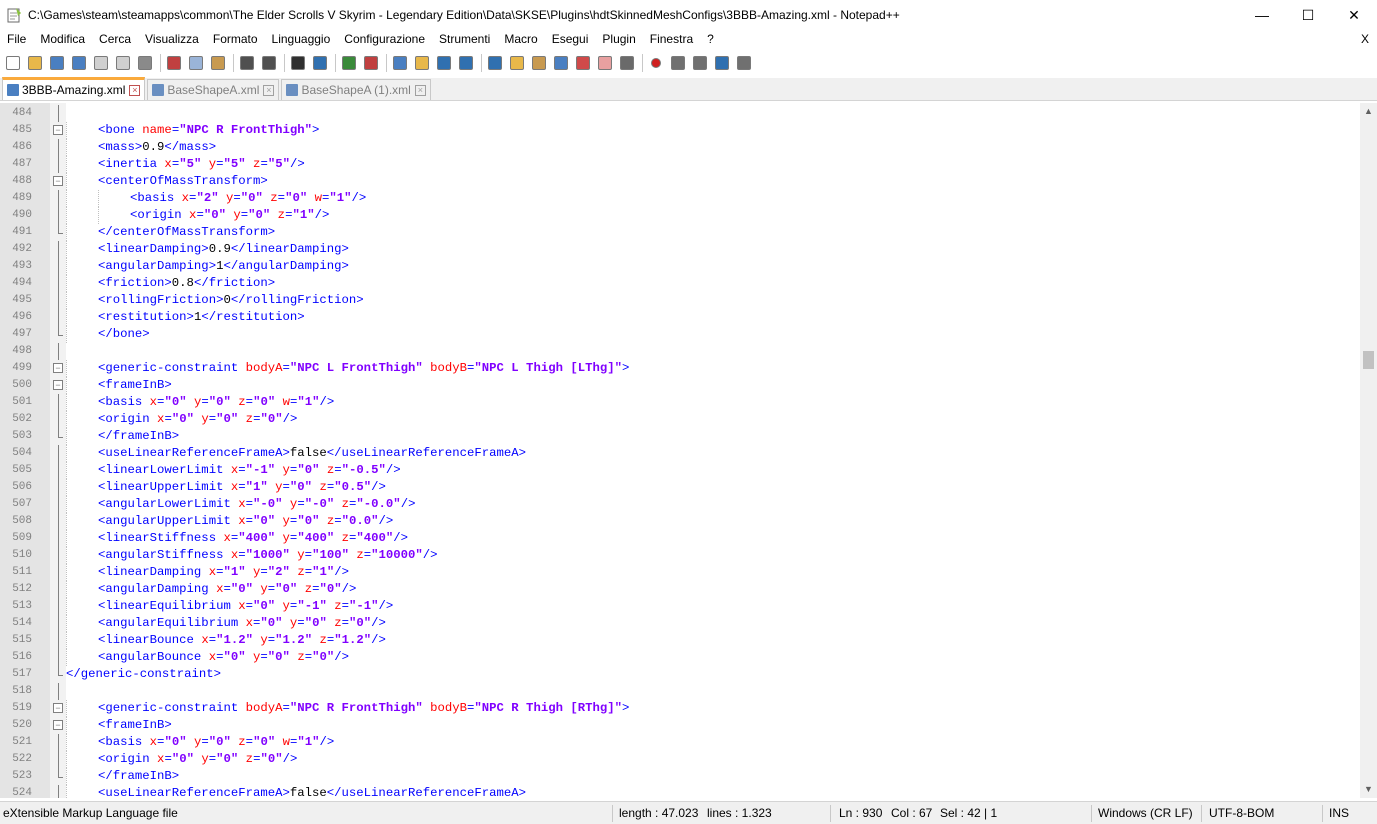  Describe the element at coordinates (570, 39) in the screenshot. I see `menu-esegui: Esegui` at that location.